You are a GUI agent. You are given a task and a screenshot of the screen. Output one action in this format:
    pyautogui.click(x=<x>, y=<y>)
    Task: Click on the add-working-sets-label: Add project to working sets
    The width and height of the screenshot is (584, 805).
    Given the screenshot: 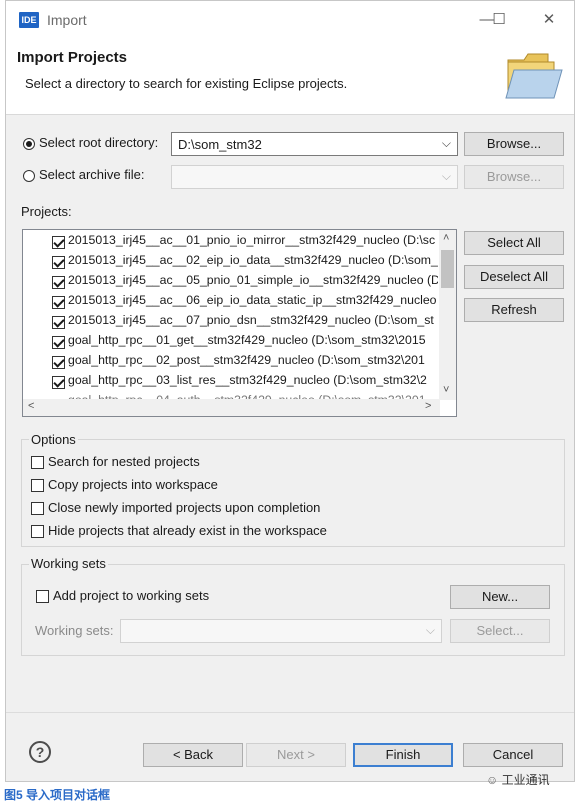 What is the action you would take?
    pyautogui.click(x=131, y=595)
    